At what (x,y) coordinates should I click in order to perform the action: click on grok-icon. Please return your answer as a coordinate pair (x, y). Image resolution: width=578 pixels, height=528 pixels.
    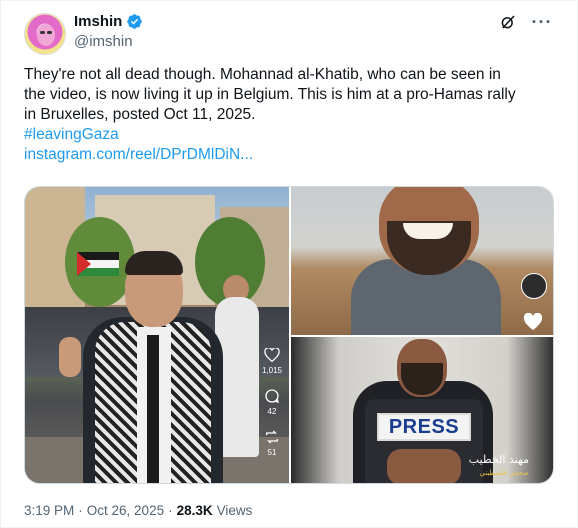
    Looking at the image, I should click on (508, 22).